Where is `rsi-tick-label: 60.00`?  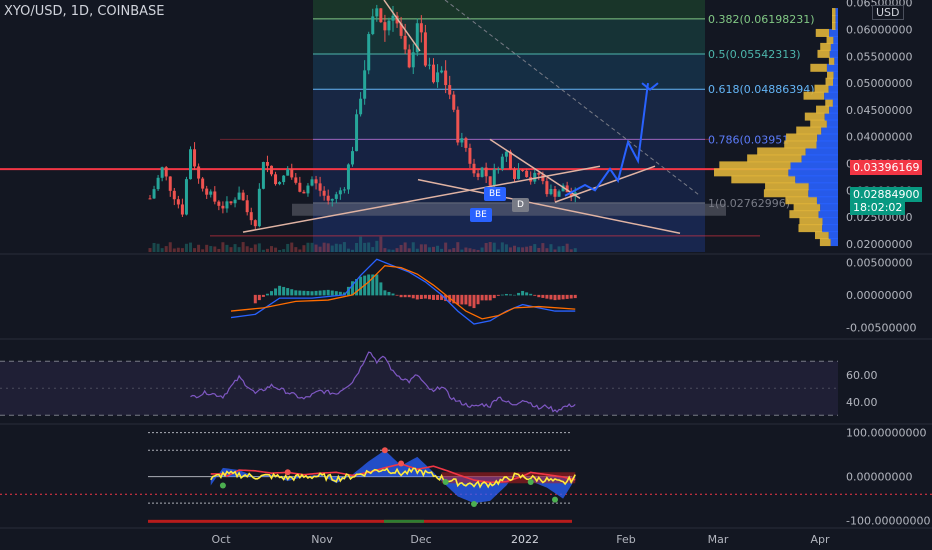
rsi-tick-label: 60.00 is located at coordinates (862, 375).